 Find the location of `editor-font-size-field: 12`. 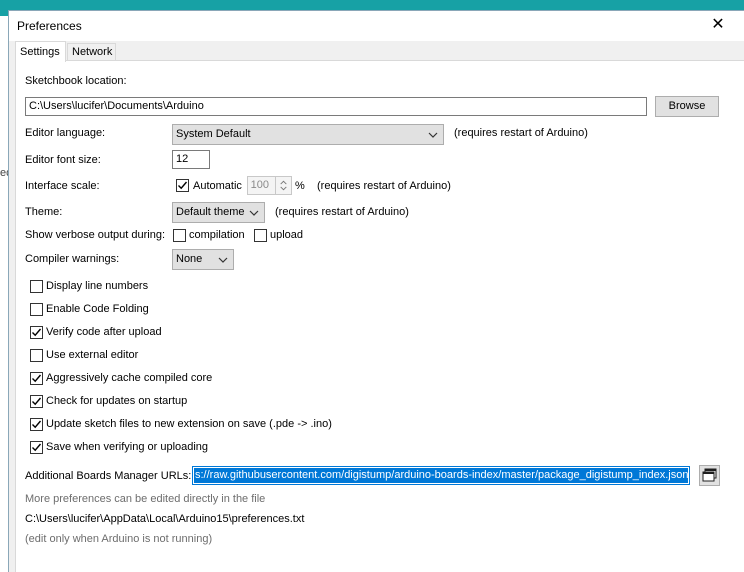

editor-font-size-field: 12 is located at coordinates (191, 159).